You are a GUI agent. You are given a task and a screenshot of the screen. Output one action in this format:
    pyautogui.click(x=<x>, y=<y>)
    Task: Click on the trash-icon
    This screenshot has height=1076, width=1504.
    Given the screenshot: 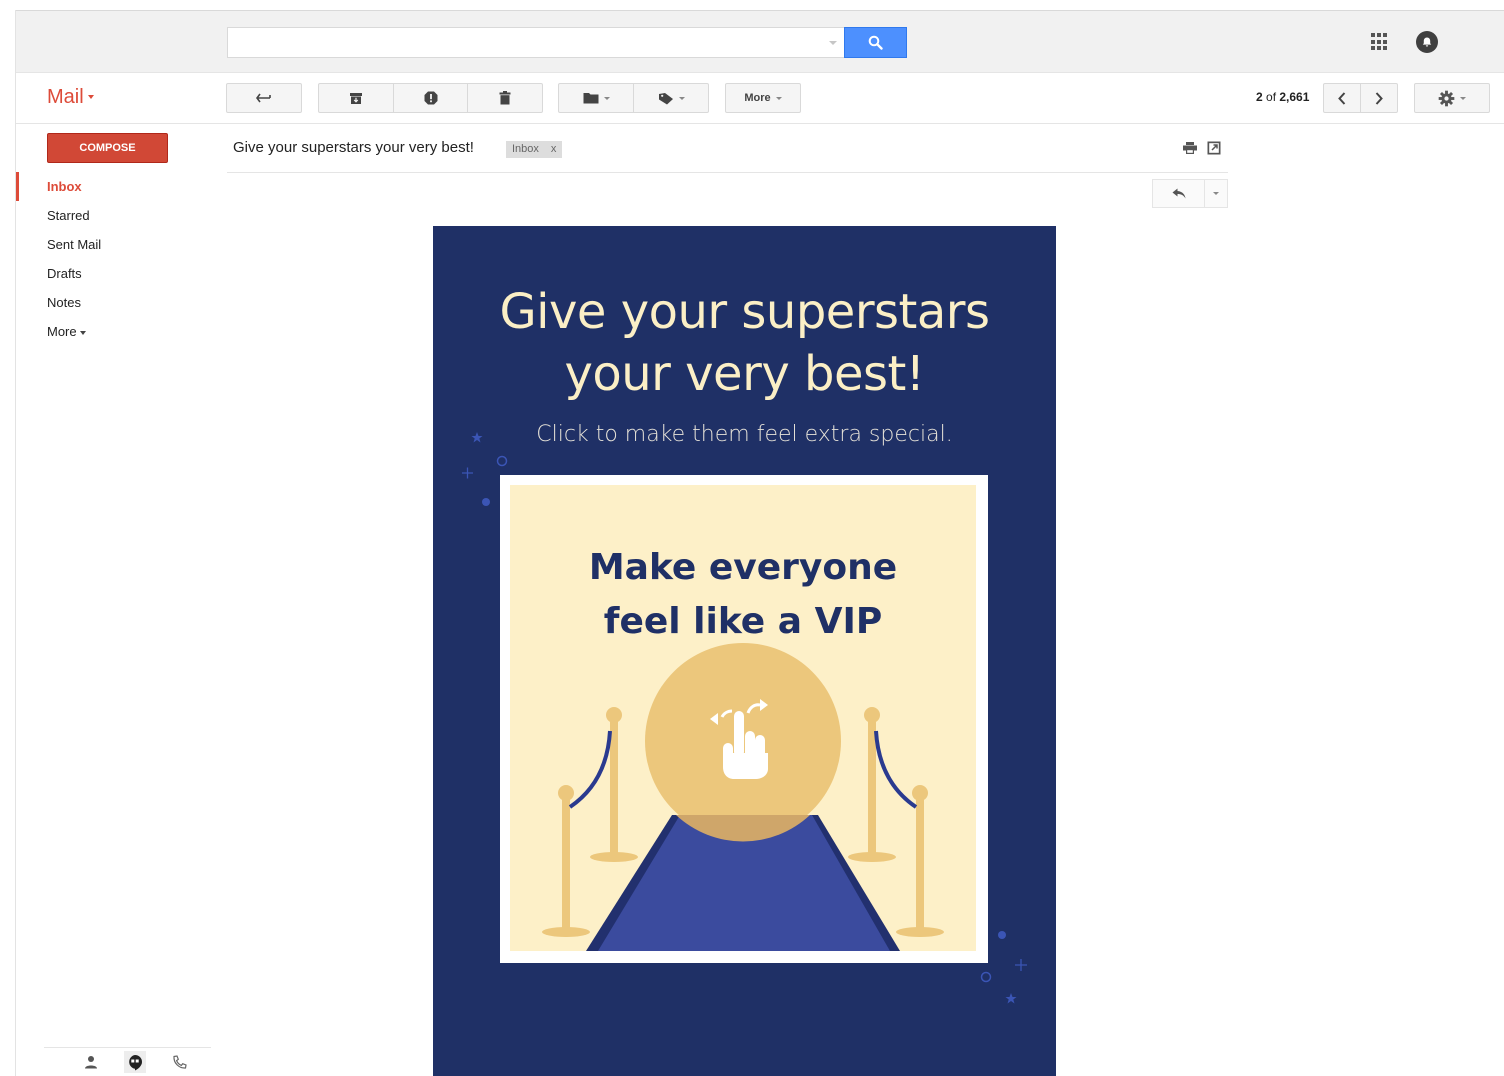 What is the action you would take?
    pyautogui.click(x=505, y=98)
    